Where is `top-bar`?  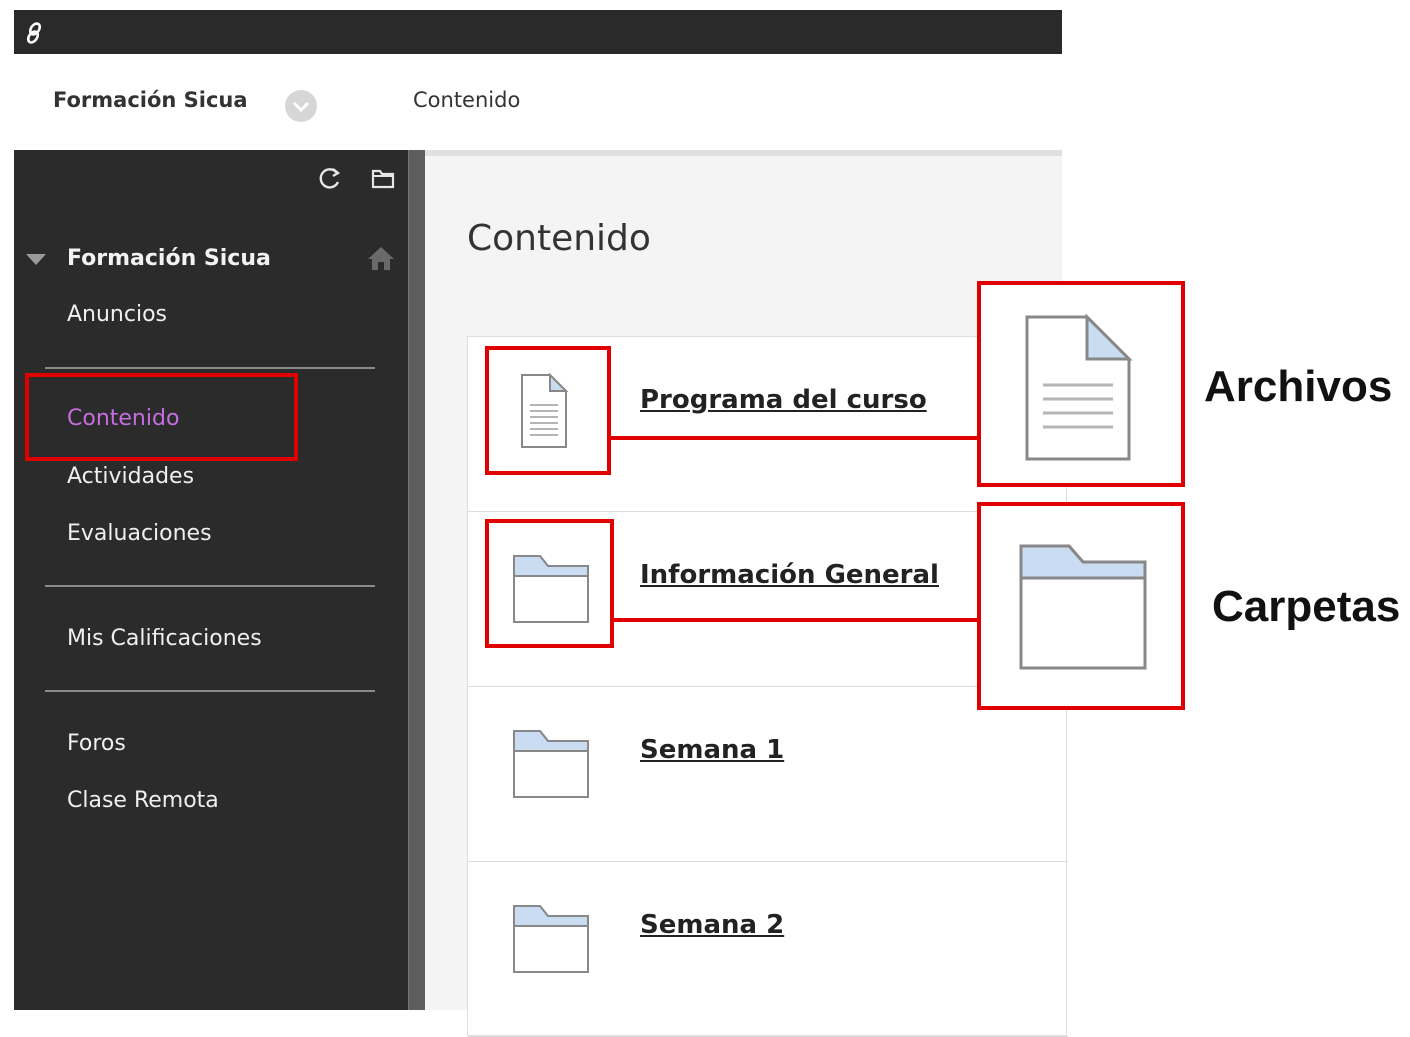
top-bar is located at coordinates (538, 32).